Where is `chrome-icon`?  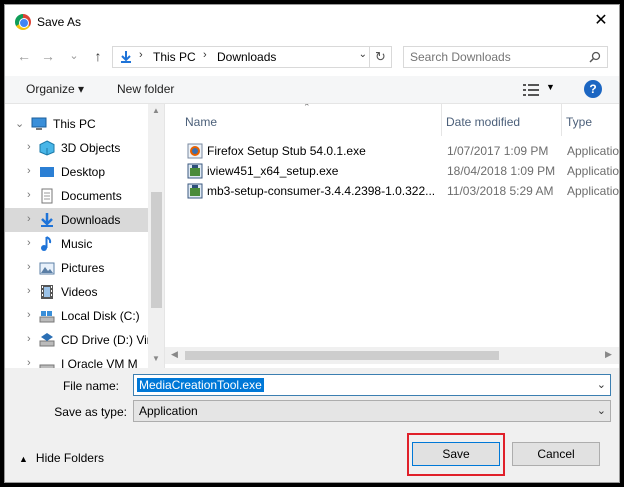 chrome-icon is located at coordinates (23, 22).